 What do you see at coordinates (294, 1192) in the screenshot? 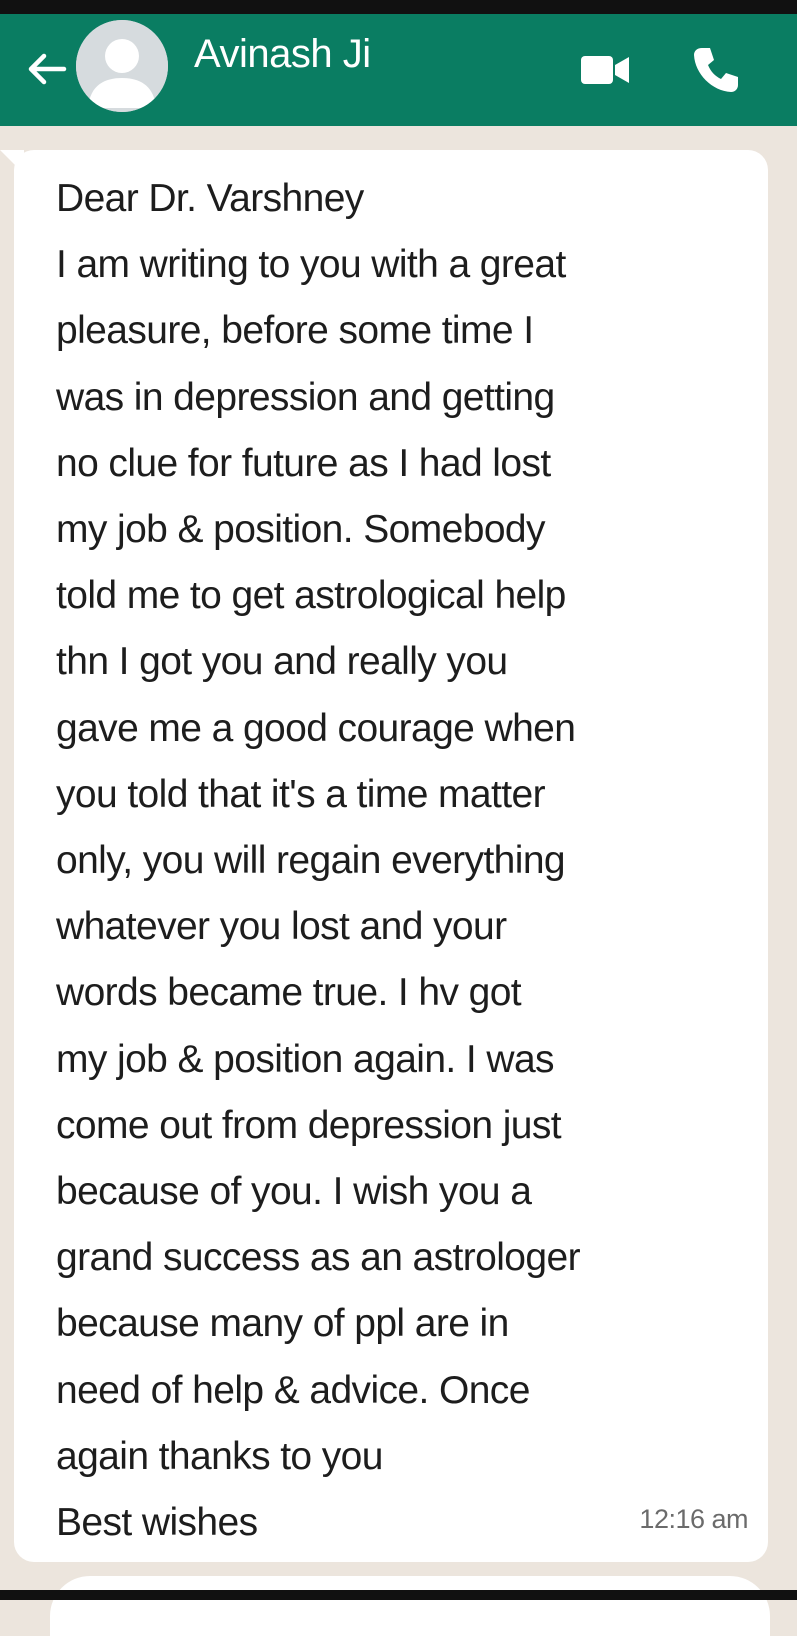
I see `message-line: because of you. I wish you a` at bounding box center [294, 1192].